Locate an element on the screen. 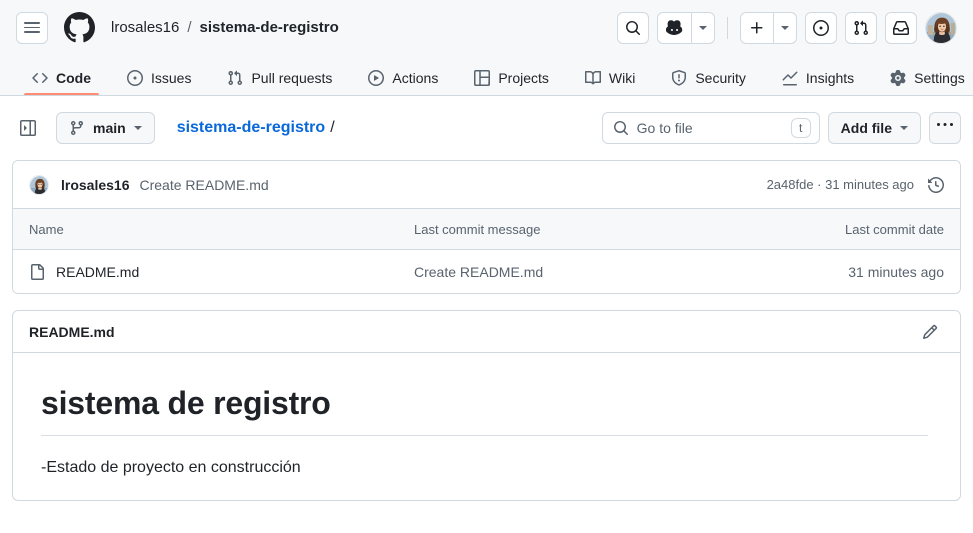 The width and height of the screenshot is (973, 533). shield-icon is located at coordinates (679, 78).